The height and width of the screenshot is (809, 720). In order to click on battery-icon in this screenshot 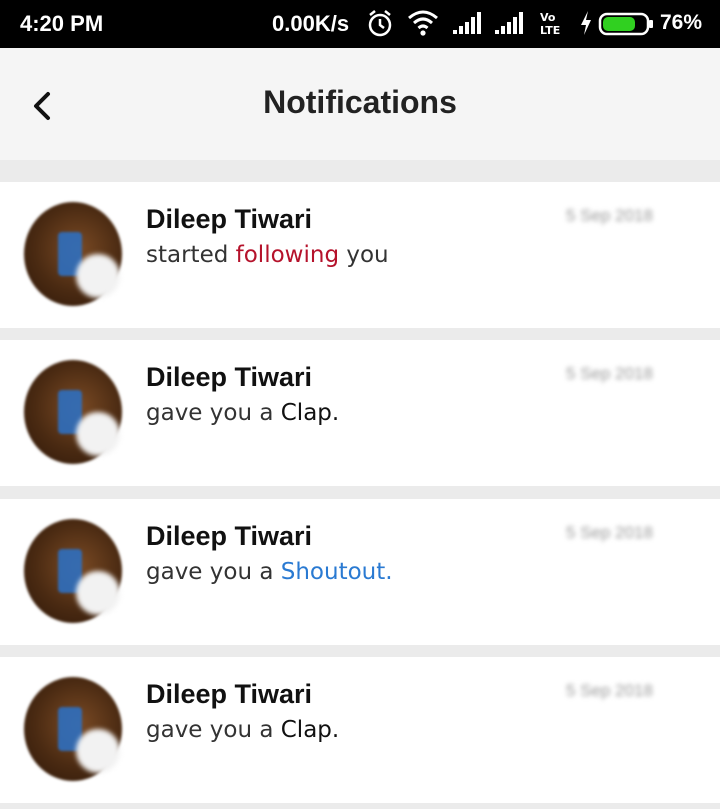, I will do `click(625, 24)`.